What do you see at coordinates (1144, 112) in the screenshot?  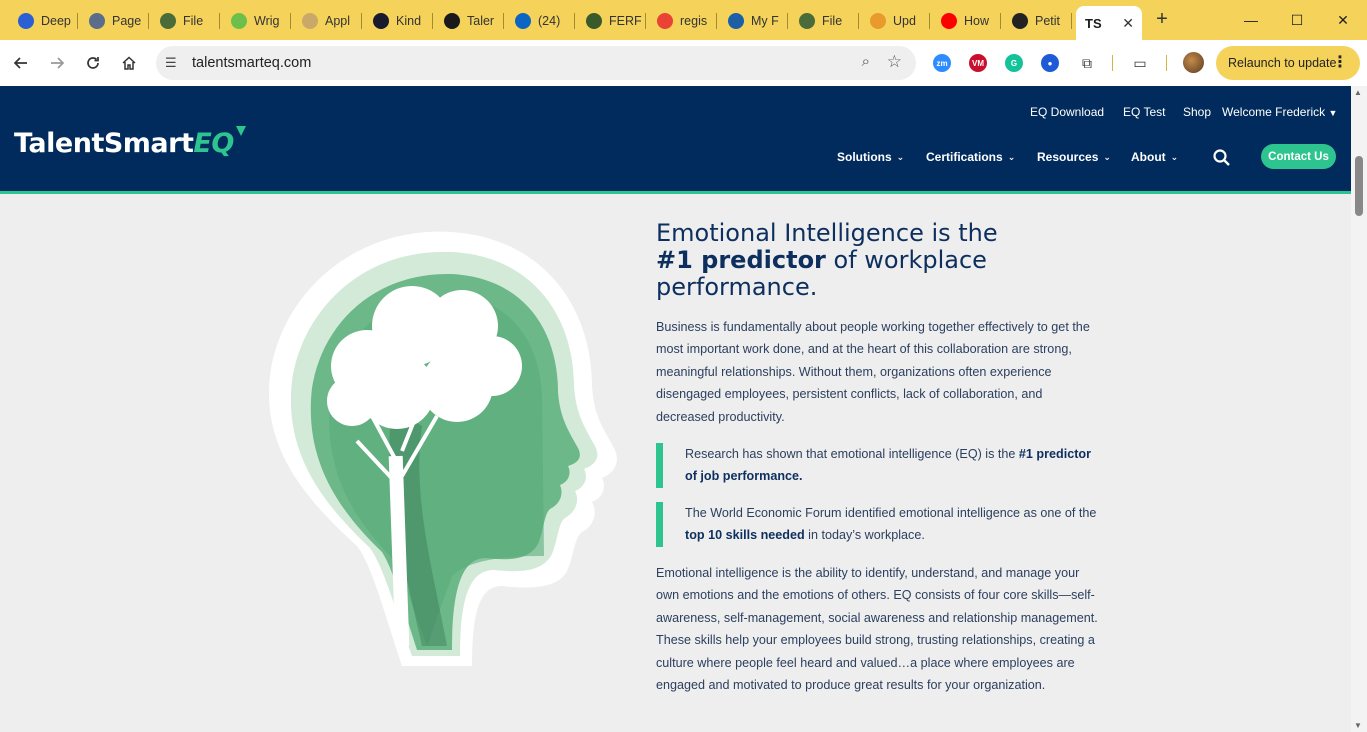 I see `eq-test-link: EQ Test` at bounding box center [1144, 112].